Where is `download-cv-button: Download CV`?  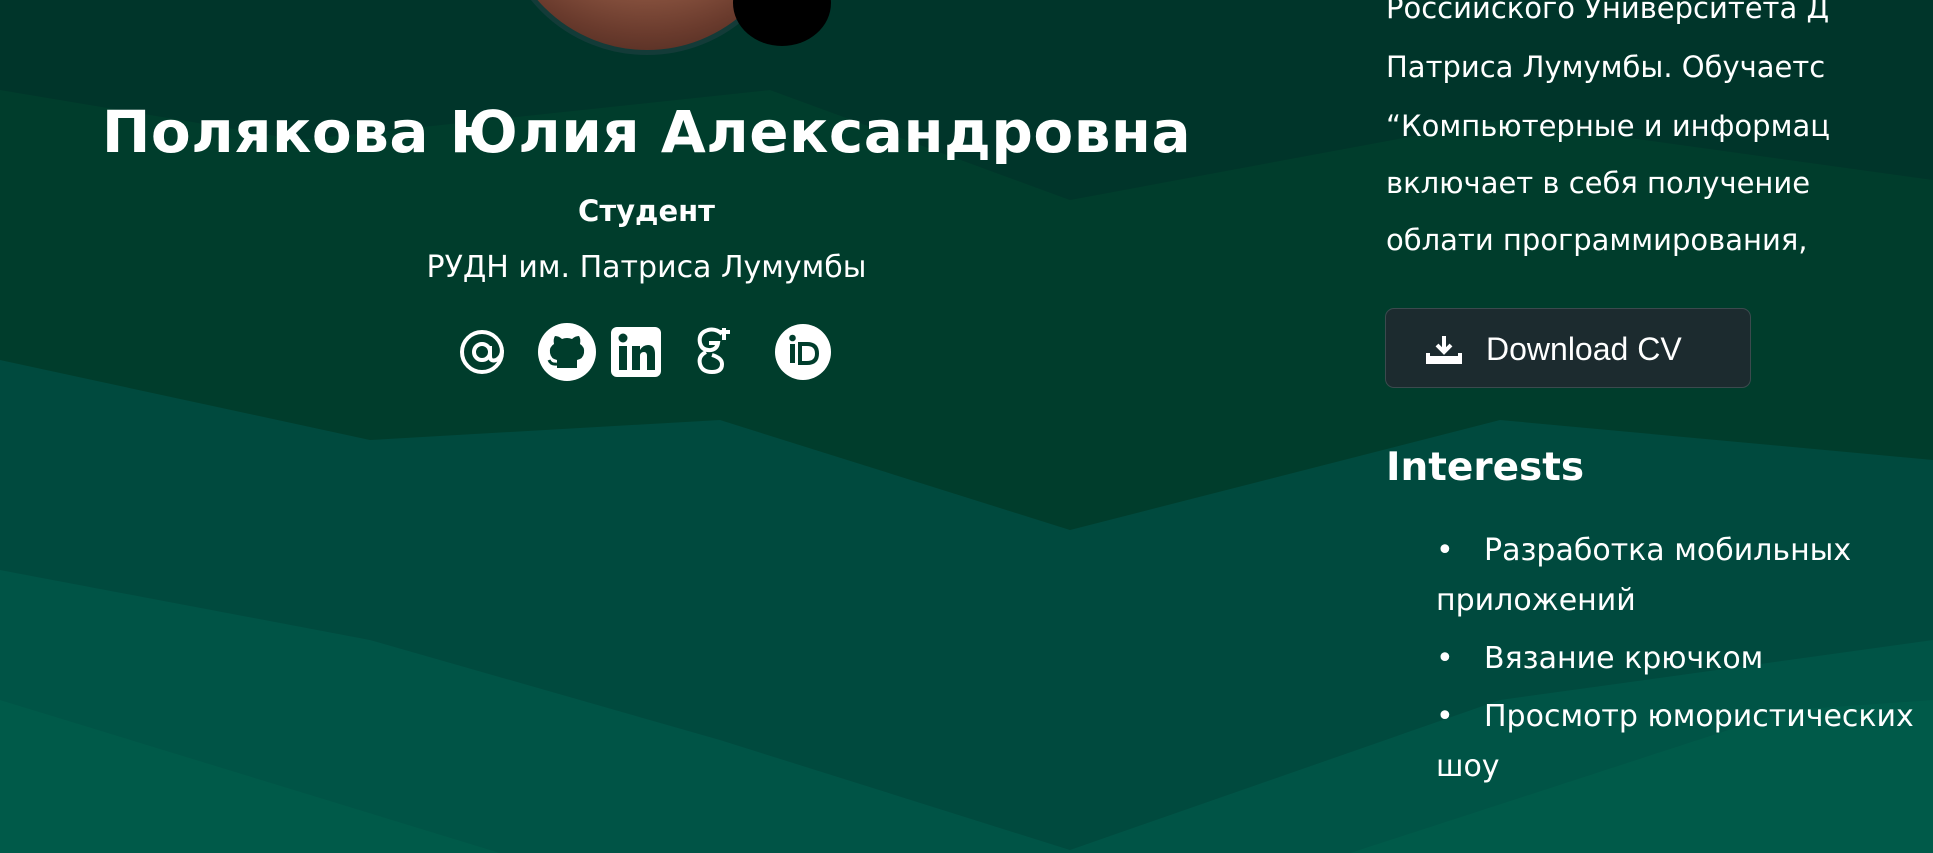 download-cv-button: Download CV is located at coordinates (1568, 348).